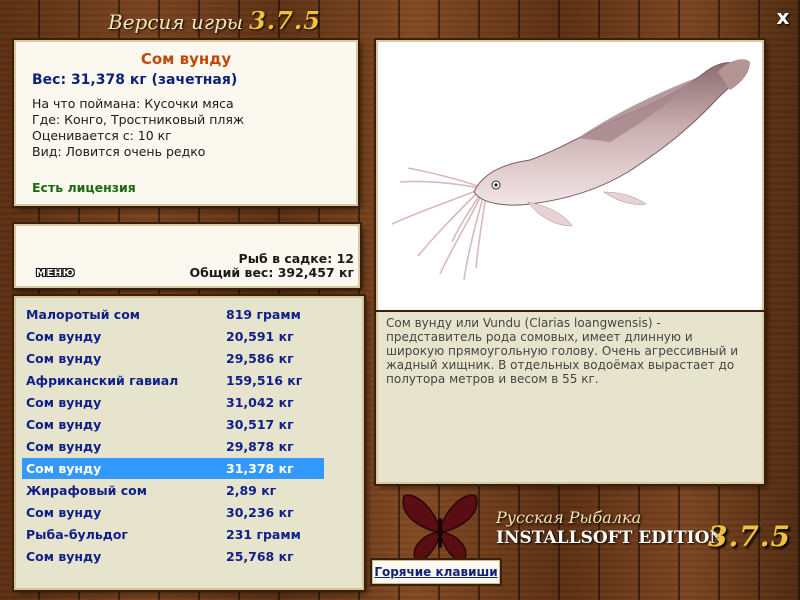 This screenshot has width=800, height=600. What do you see at coordinates (173, 358) in the screenshot?
I see `list-item: Сом вунду 29,586 кг` at bounding box center [173, 358].